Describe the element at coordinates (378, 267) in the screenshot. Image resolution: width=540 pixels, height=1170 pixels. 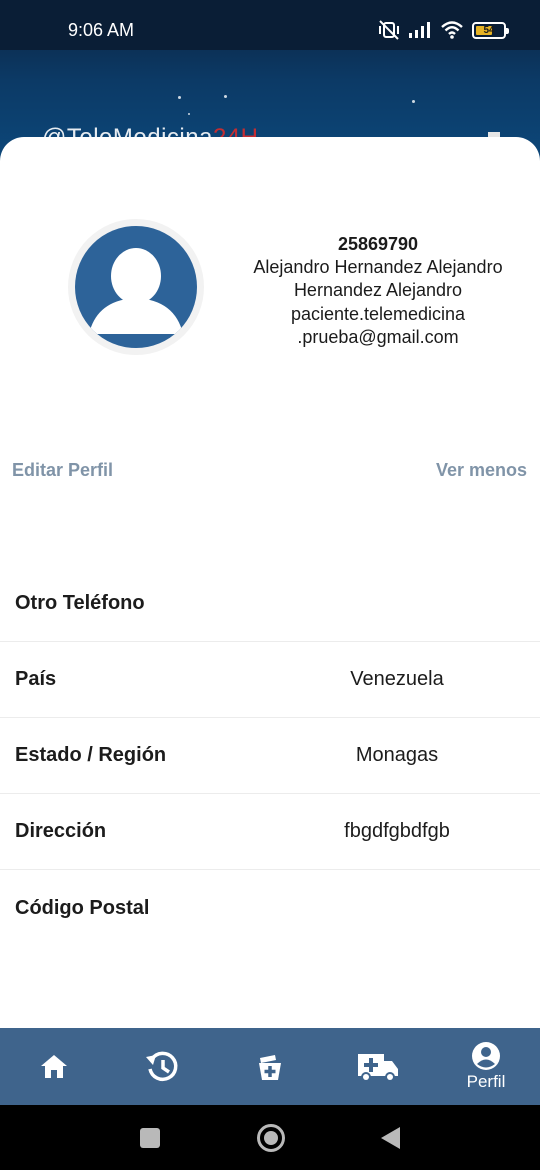
I see `profile-name-line1: Alejandro Hernandez Alejandro` at that location.